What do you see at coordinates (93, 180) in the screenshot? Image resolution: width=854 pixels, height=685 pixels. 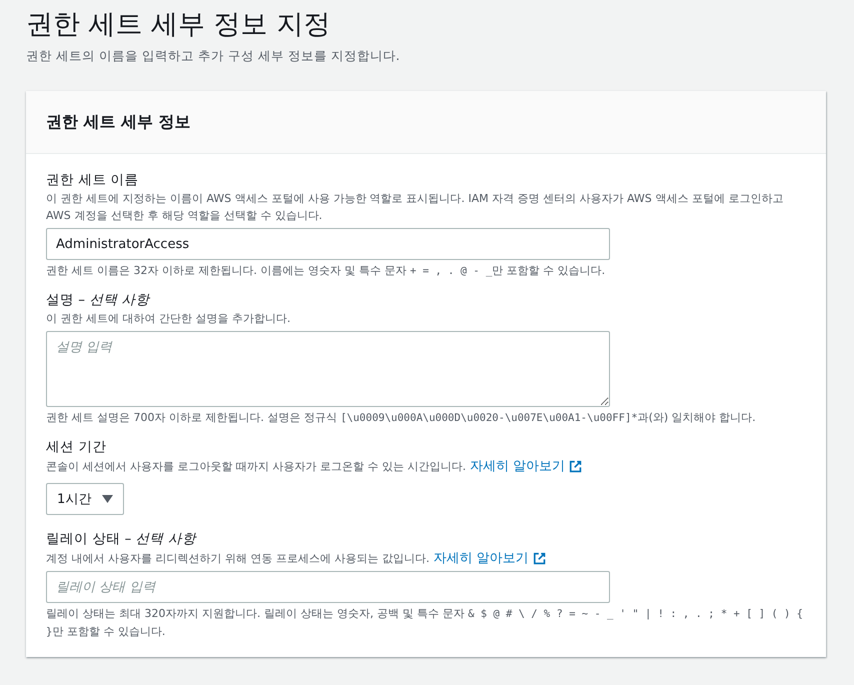 I see `field-label: 권한 세트 이름` at bounding box center [93, 180].